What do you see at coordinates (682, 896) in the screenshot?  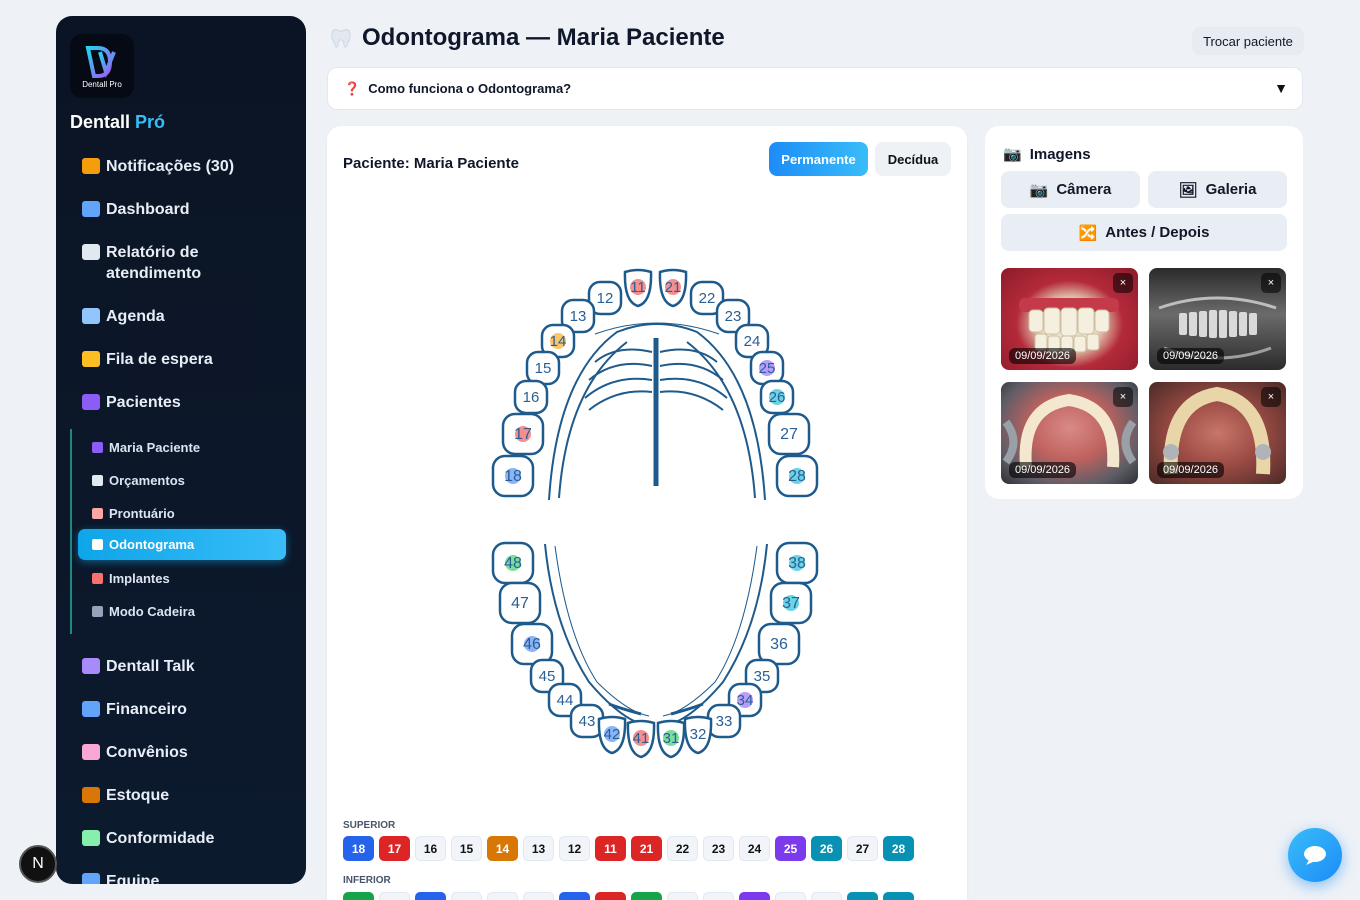 I see `lower-chip-32: 32` at bounding box center [682, 896].